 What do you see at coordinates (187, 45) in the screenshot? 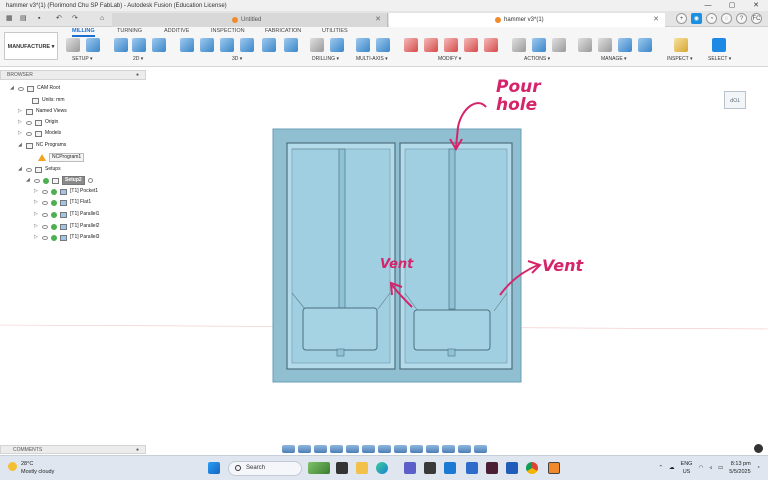
I see `adaptive-3d-icon` at bounding box center [187, 45].